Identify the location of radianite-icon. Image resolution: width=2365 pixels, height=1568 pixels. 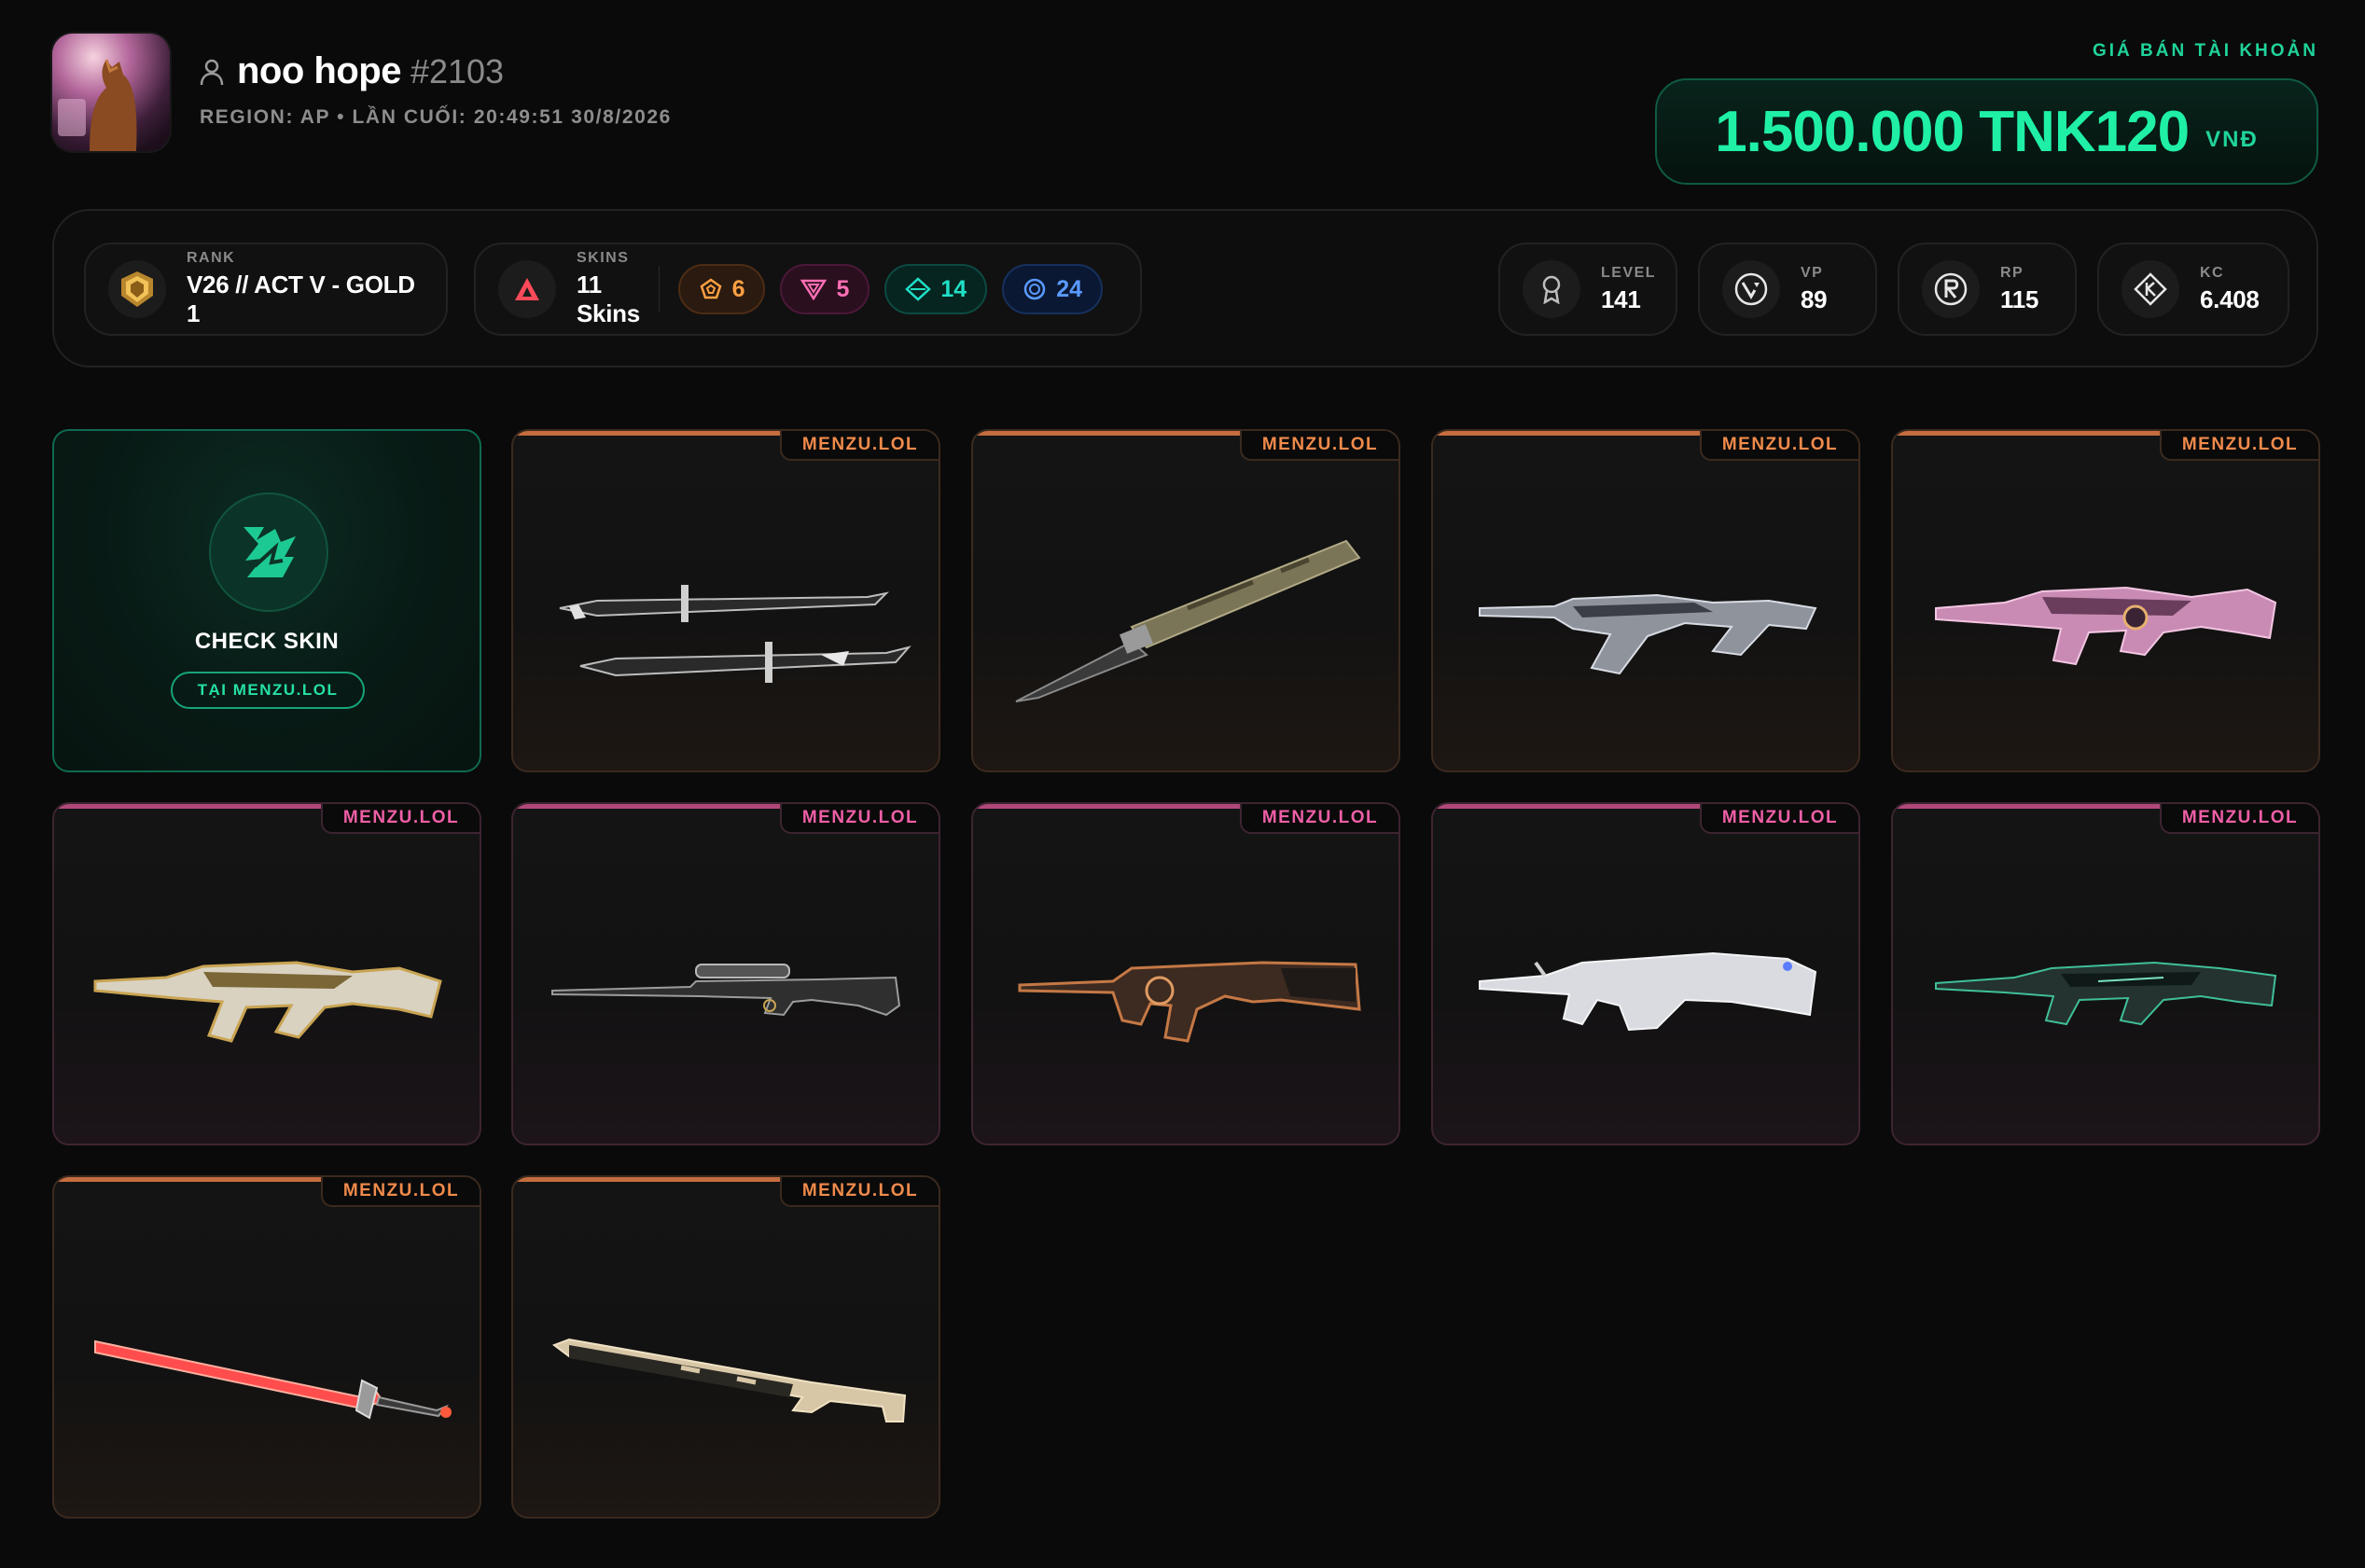
(1951, 289).